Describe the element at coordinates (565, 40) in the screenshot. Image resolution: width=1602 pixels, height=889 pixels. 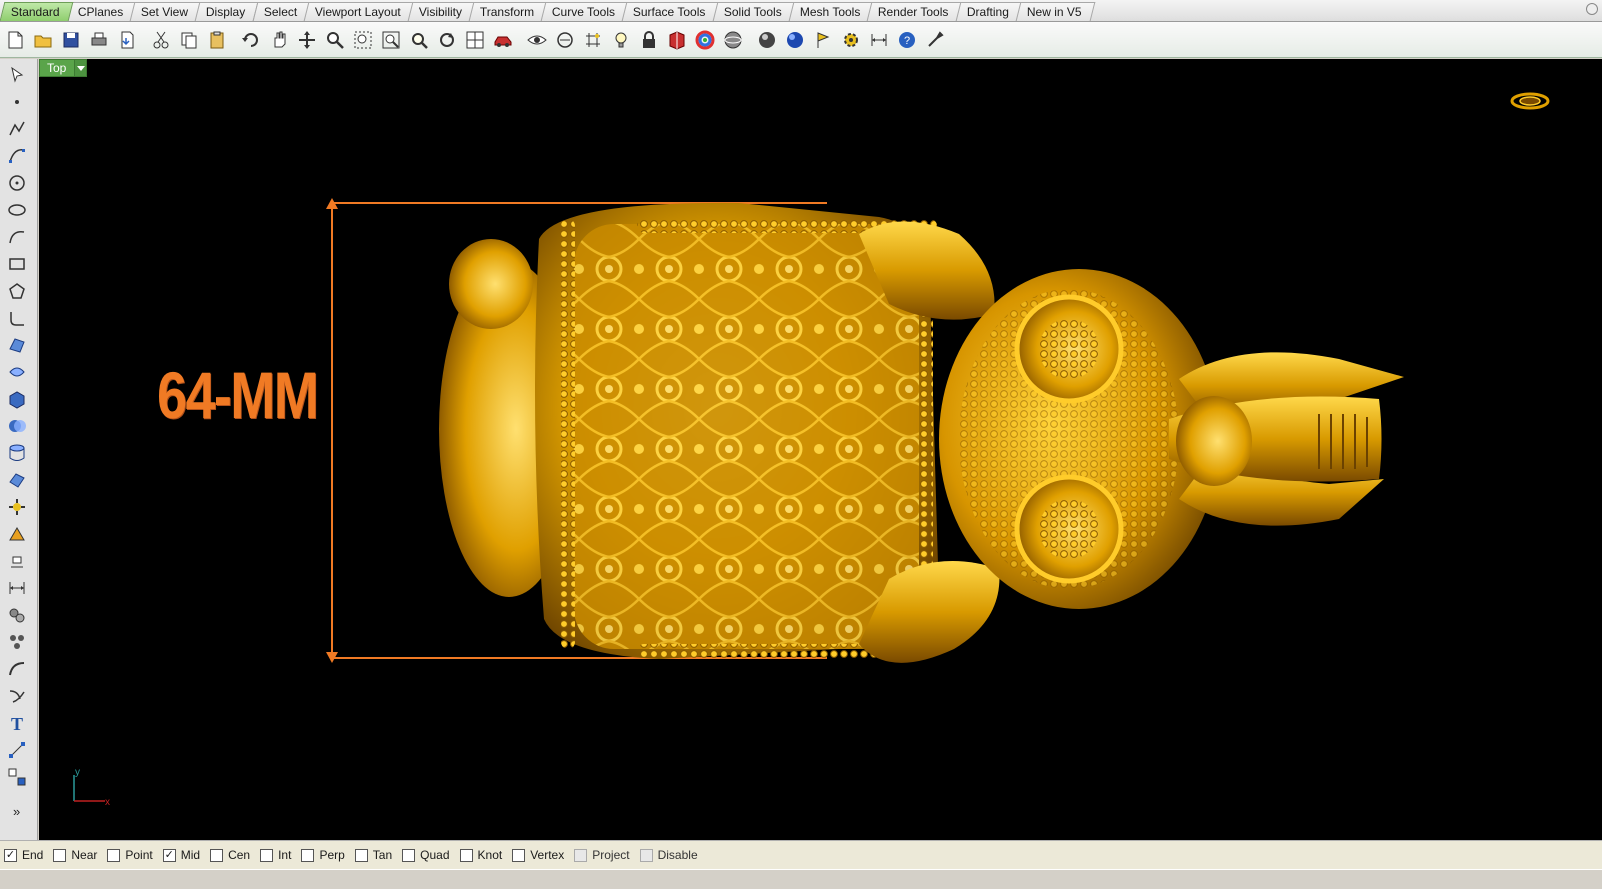
I see `snap-circle-icon` at that location.